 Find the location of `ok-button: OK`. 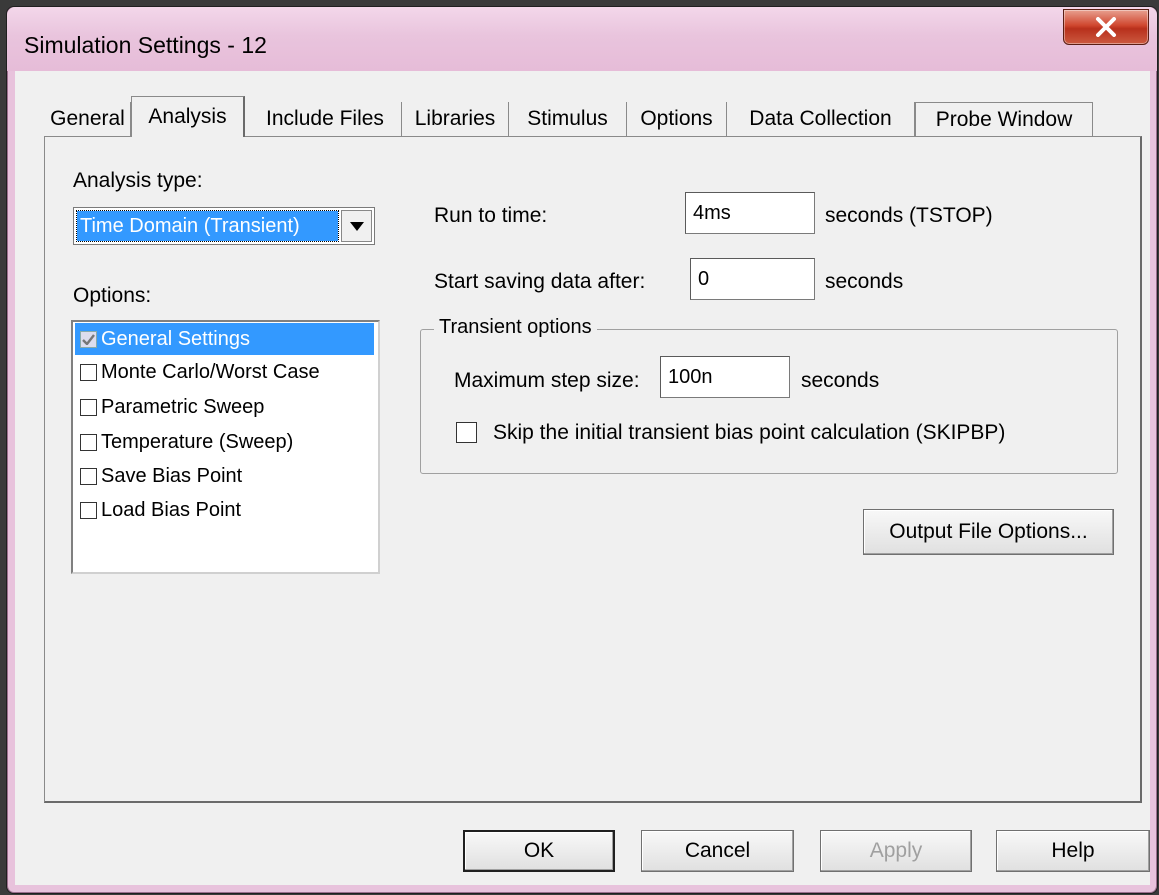

ok-button: OK is located at coordinates (539, 851).